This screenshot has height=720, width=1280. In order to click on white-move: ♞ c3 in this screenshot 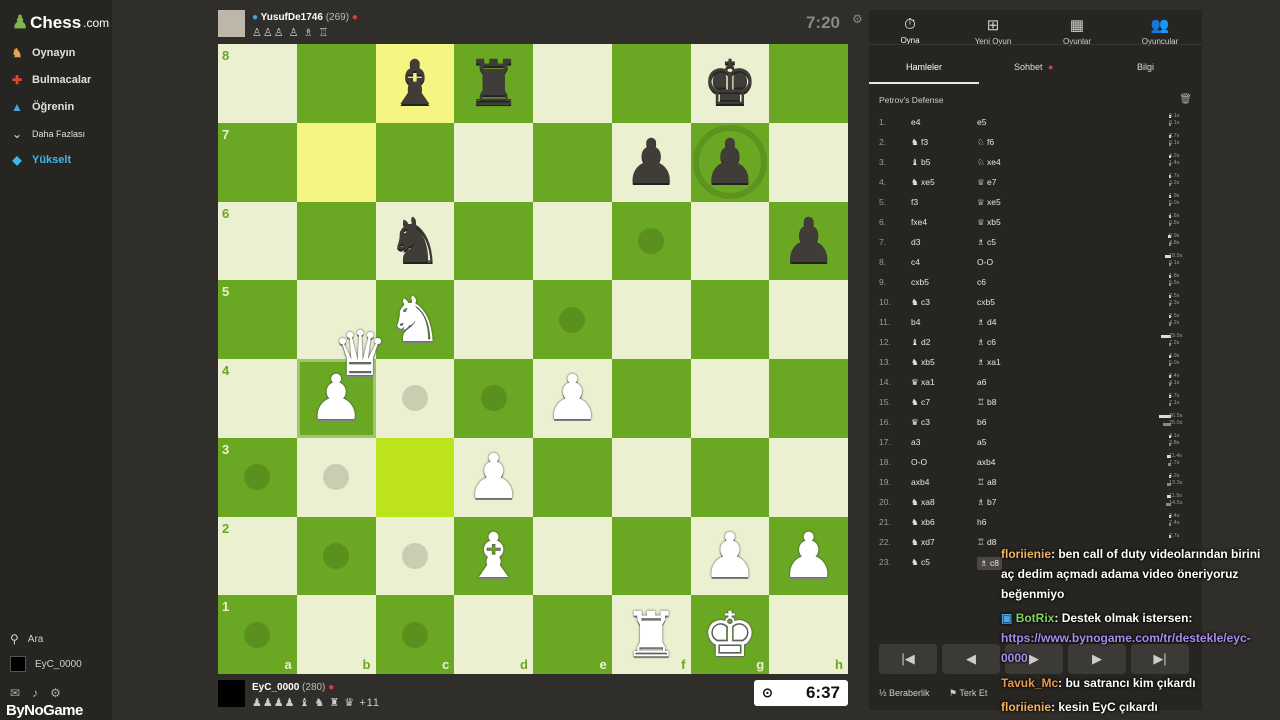, I will do `click(920, 302)`.